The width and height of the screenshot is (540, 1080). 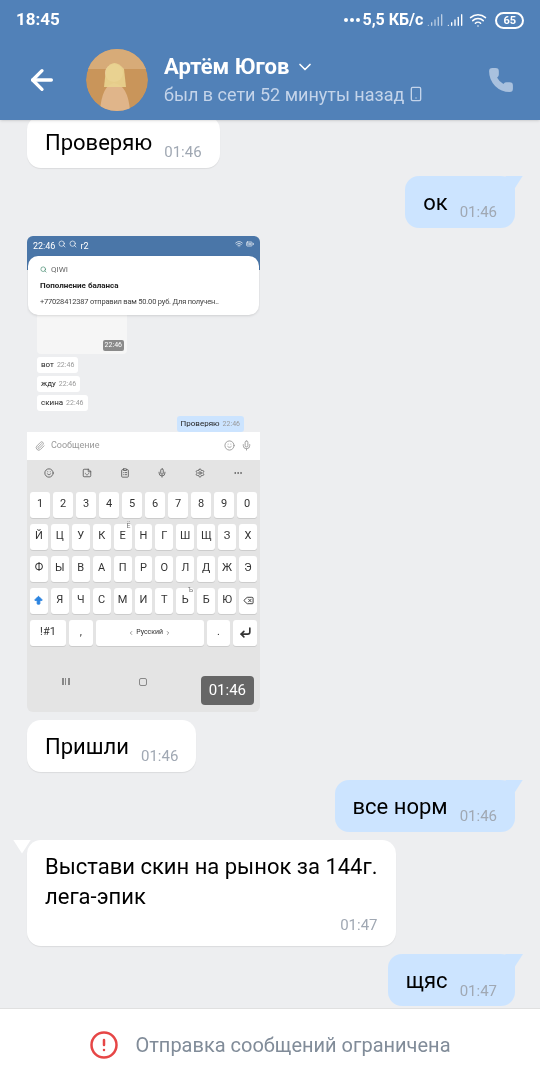 I want to click on image-time: 01:46, so click(x=227, y=690).